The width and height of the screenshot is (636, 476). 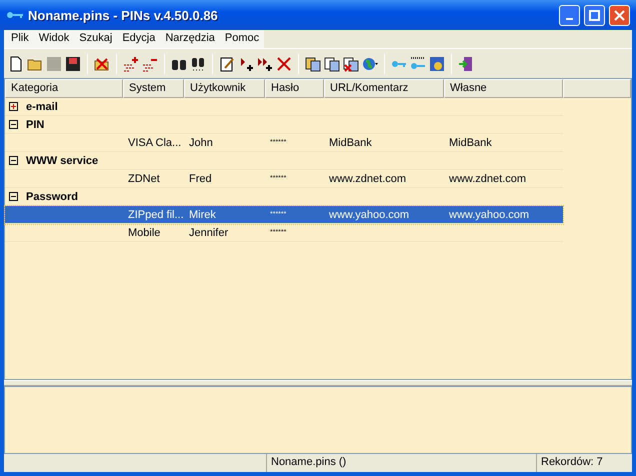 I want to click on table-cell-text: John, so click(x=201, y=142).